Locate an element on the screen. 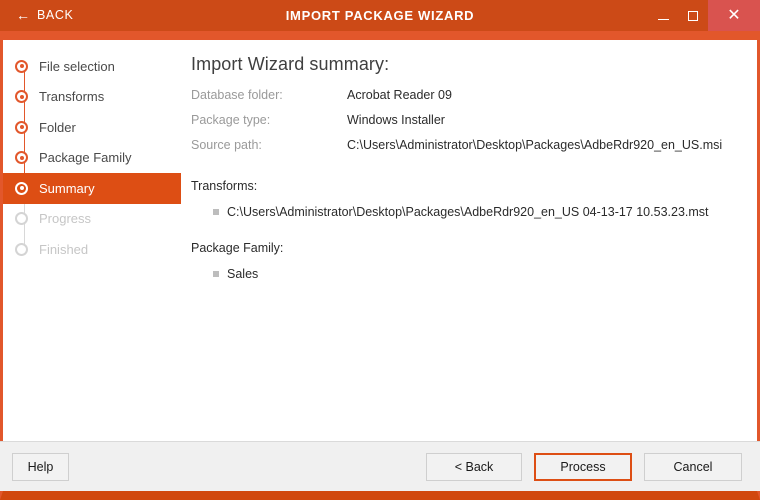  arrow-left-icon: ← is located at coordinates (23, 15).